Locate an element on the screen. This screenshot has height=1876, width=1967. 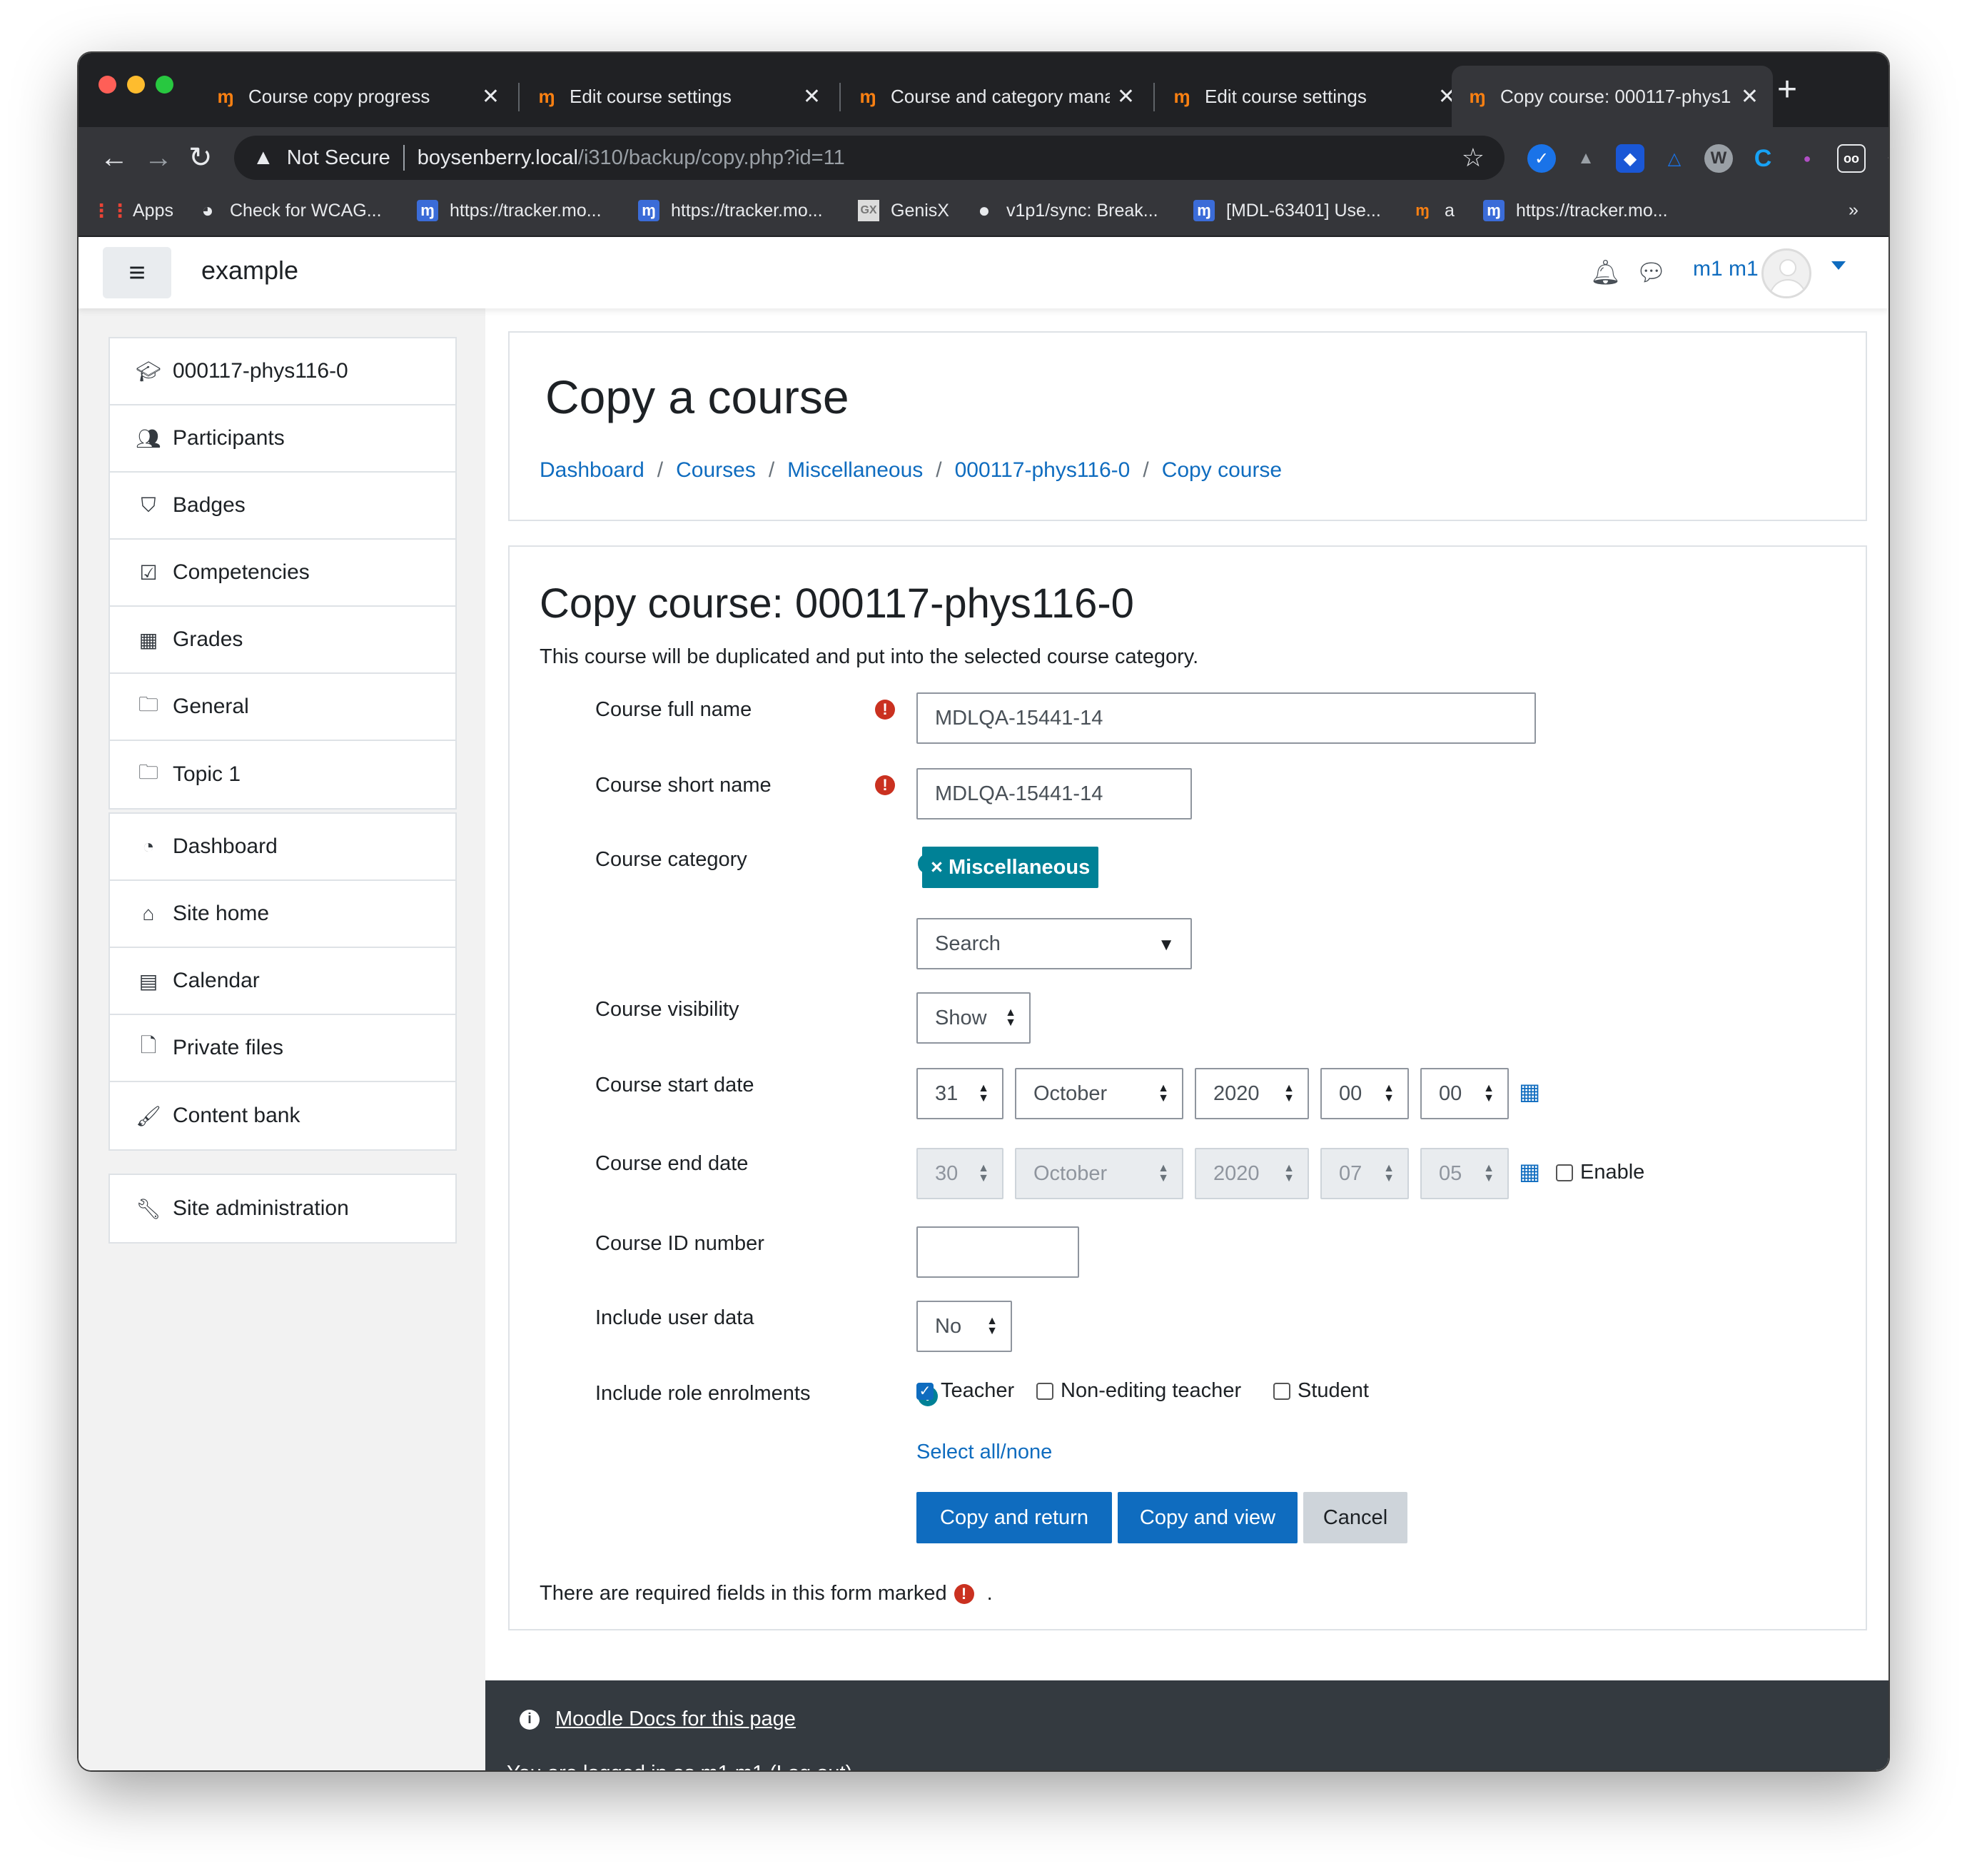
nav-item-dashboard: ◔ Dashboard is located at coordinates (282, 848).